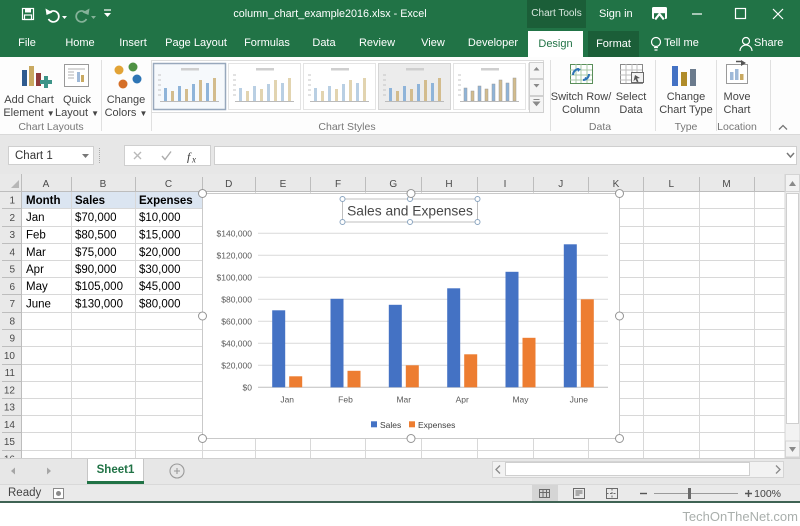 The height and width of the screenshot is (526, 800). I want to click on svg-text: x, so click(193, 160).